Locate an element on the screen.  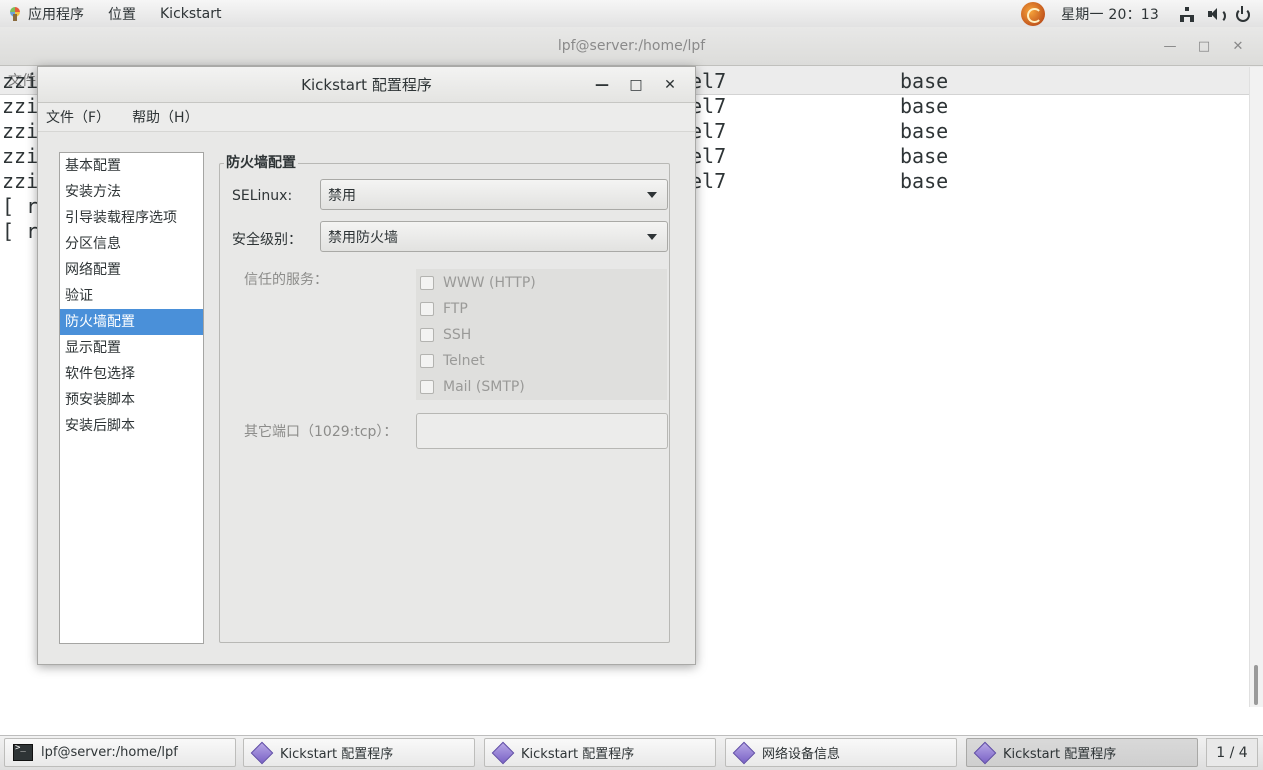
places-menu: 位置 is located at coordinates (122, 13).